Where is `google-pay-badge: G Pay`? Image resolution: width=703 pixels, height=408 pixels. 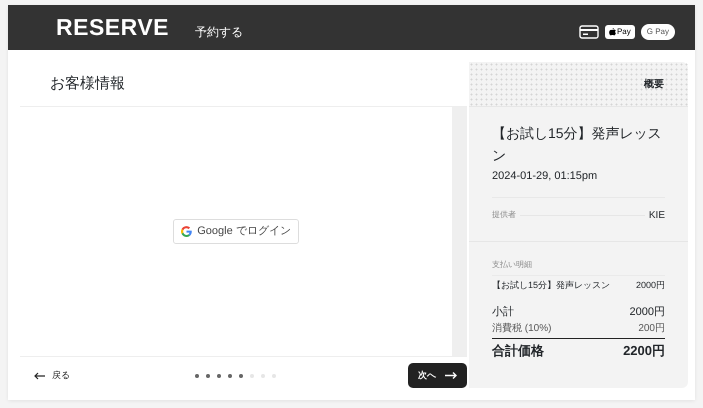
google-pay-badge: G Pay is located at coordinates (657, 32).